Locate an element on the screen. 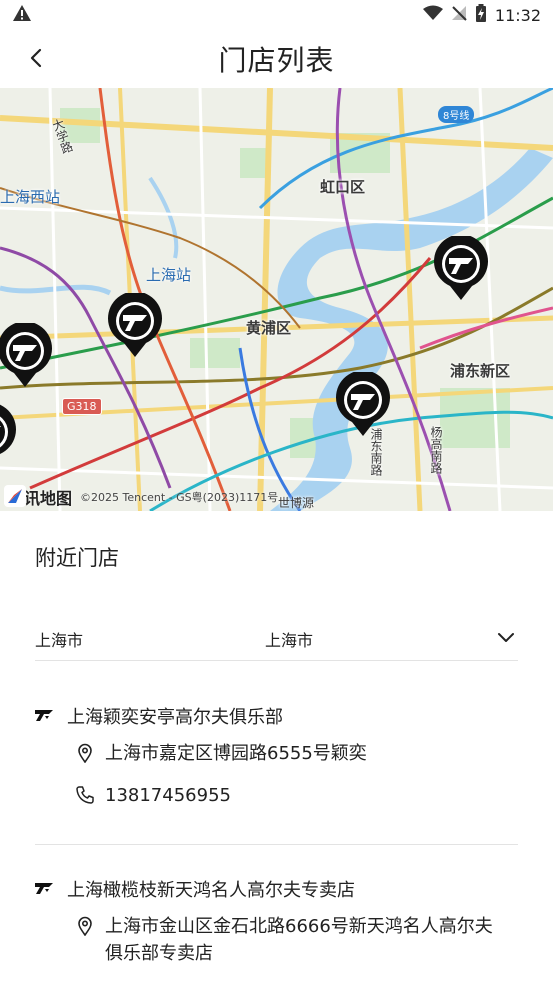 This screenshot has height=983, width=553. map-copyright: ©2025 Tencent - GS粤(2023)1171号 is located at coordinates (179, 497).